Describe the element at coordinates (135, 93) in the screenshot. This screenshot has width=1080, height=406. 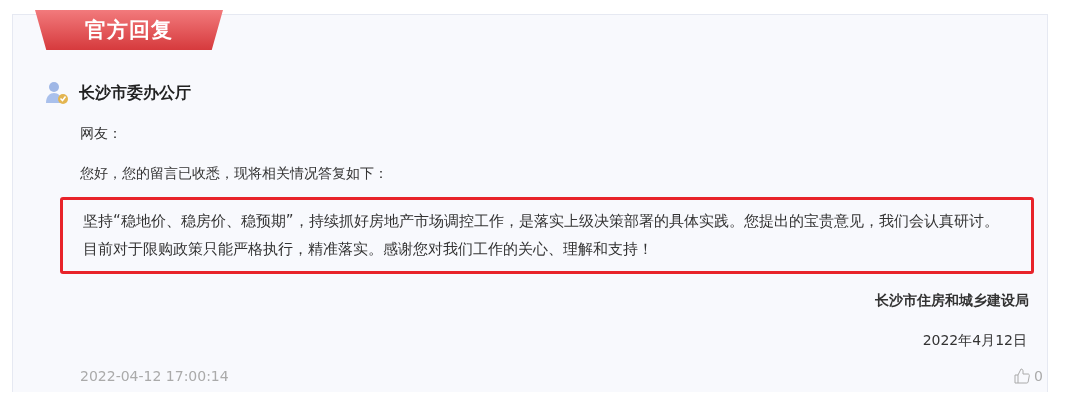
I see `author-name: 长沙市委办公厅` at that location.